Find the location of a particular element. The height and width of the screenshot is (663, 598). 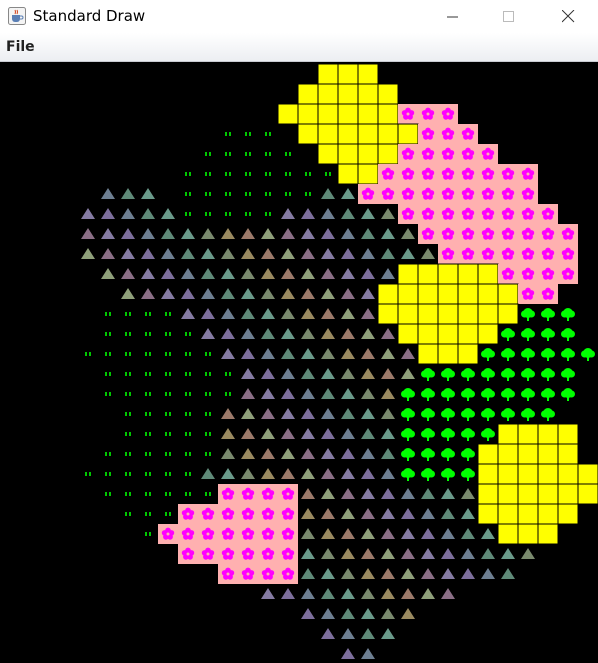

menu-file: File is located at coordinates (20, 47).